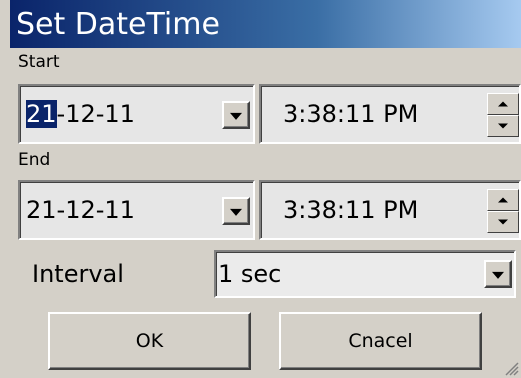 This screenshot has width=521, height=378. I want to click on interval-dropdown-button, so click(498, 274).